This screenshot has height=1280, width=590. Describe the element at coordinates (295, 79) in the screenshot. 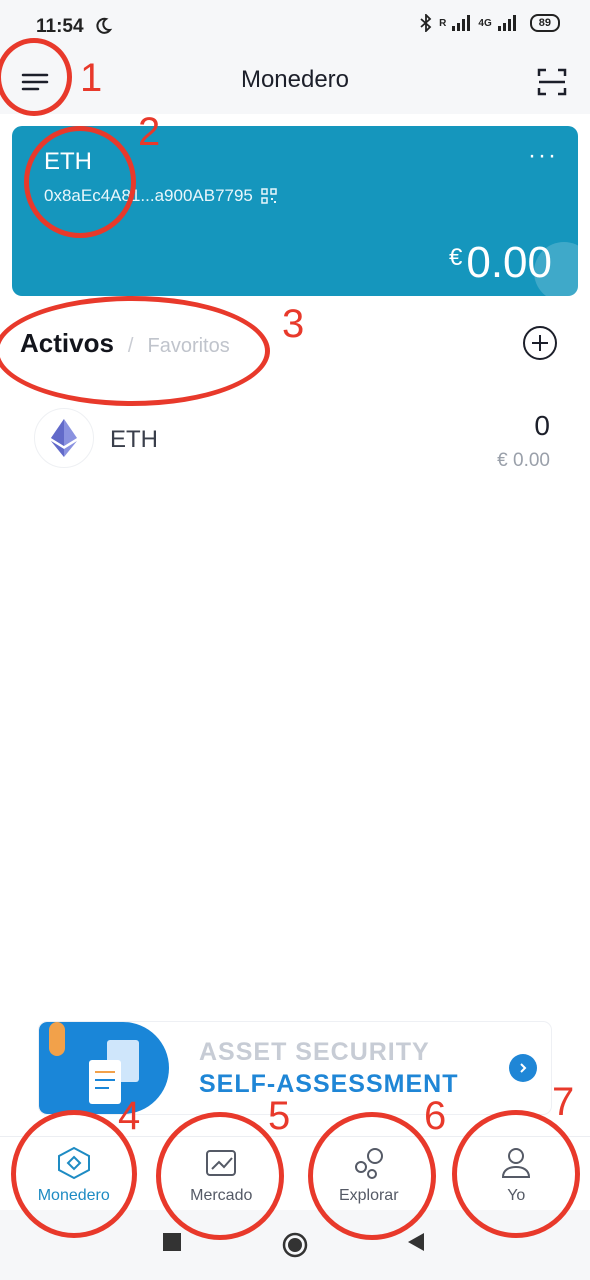

I see `page-title: Monedero` at that location.